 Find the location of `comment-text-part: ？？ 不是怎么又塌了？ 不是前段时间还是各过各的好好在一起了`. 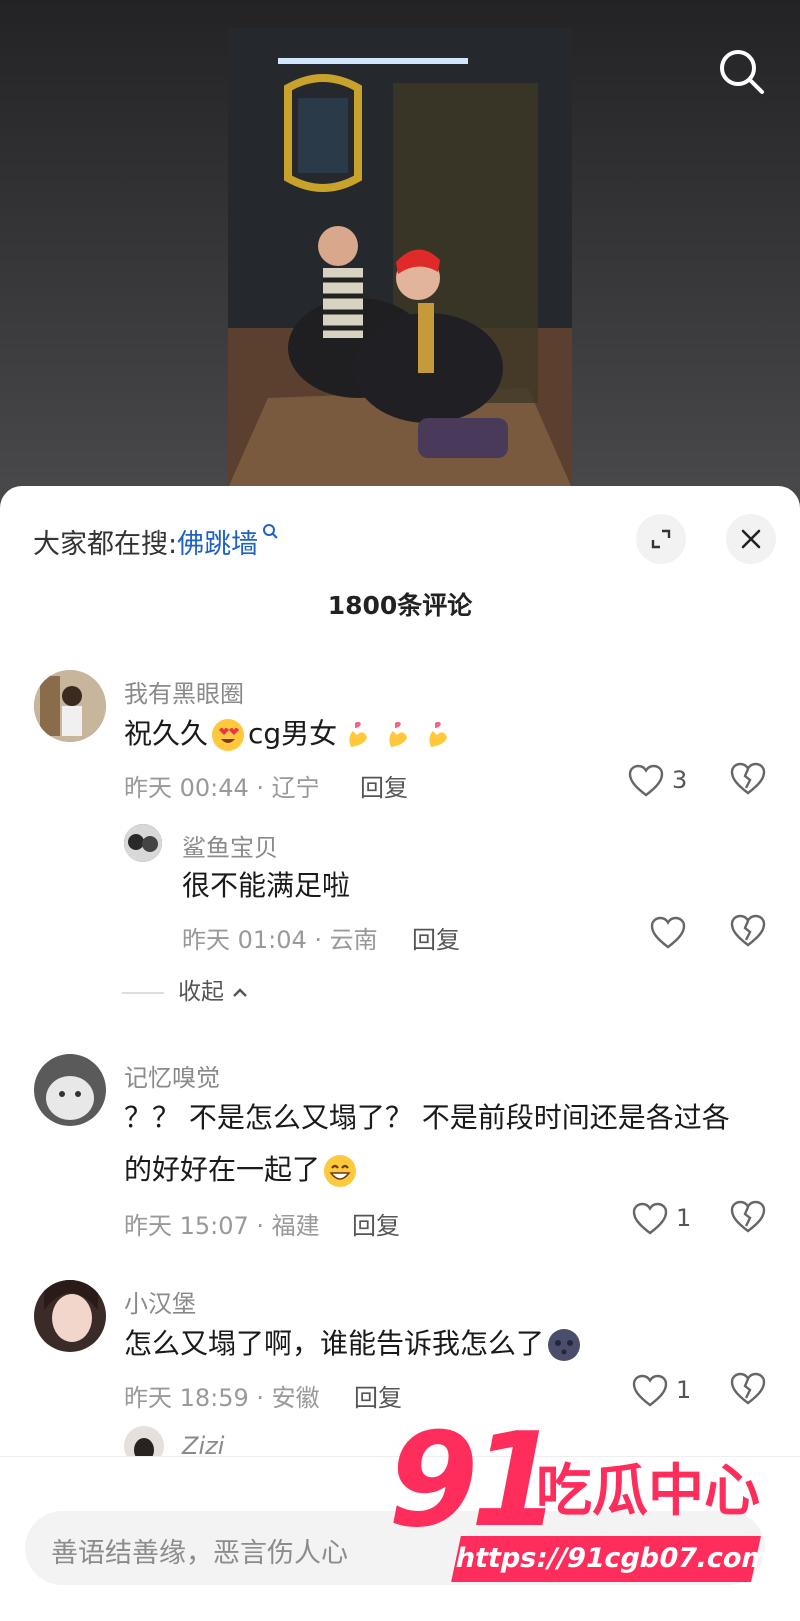

comment-text-part: ？？ 不是怎么又塌了？ 不是前段时间还是各过各的好好在一起了 is located at coordinates (427, 1143).